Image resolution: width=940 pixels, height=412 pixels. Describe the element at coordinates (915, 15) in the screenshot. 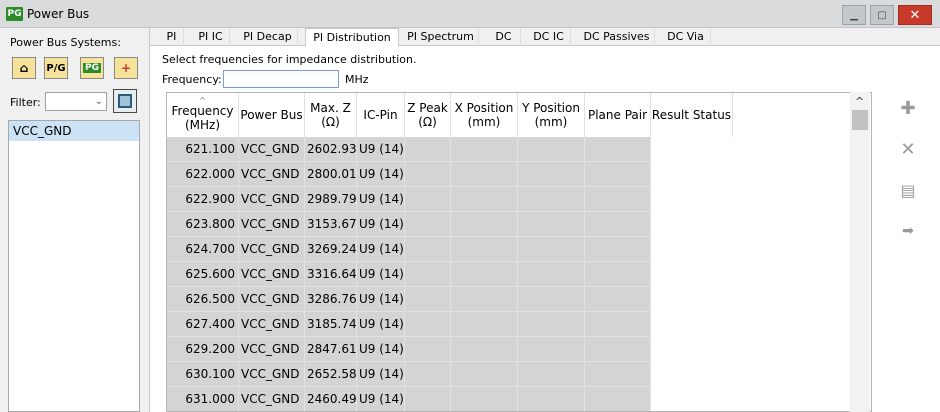

I see `close-button: ✕` at that location.